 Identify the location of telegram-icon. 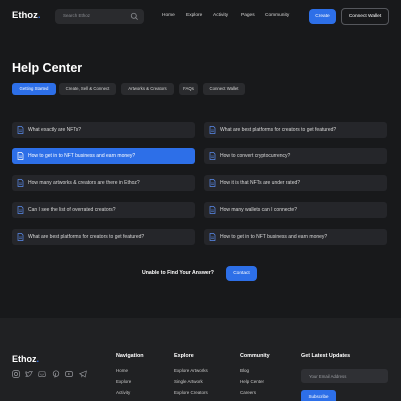
(83, 374).